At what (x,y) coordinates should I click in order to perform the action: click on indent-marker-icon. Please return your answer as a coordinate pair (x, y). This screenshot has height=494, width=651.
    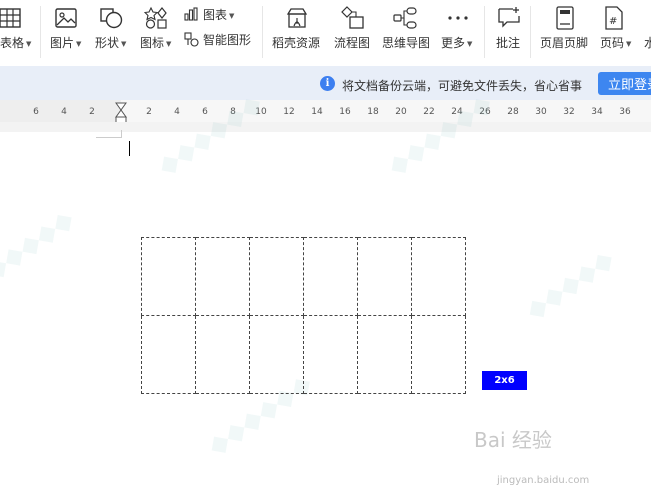
    Looking at the image, I should click on (121, 113).